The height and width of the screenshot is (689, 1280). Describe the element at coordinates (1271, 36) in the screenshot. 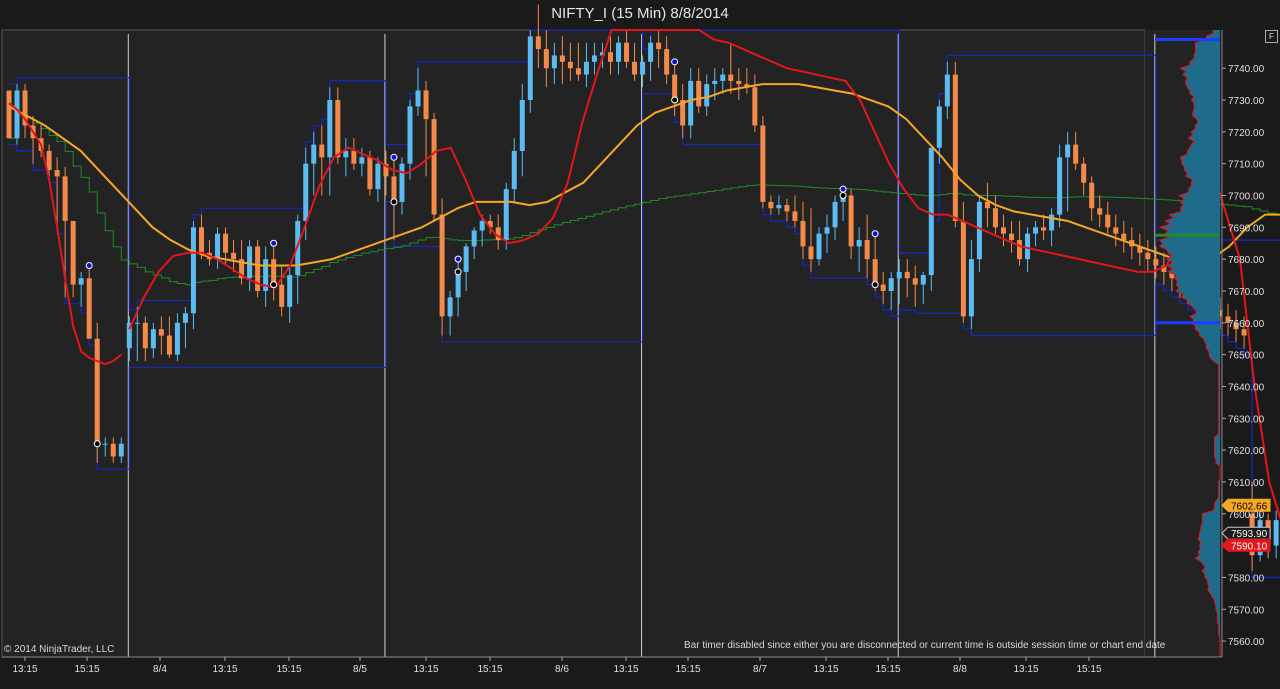

I see `f-button: F` at that location.